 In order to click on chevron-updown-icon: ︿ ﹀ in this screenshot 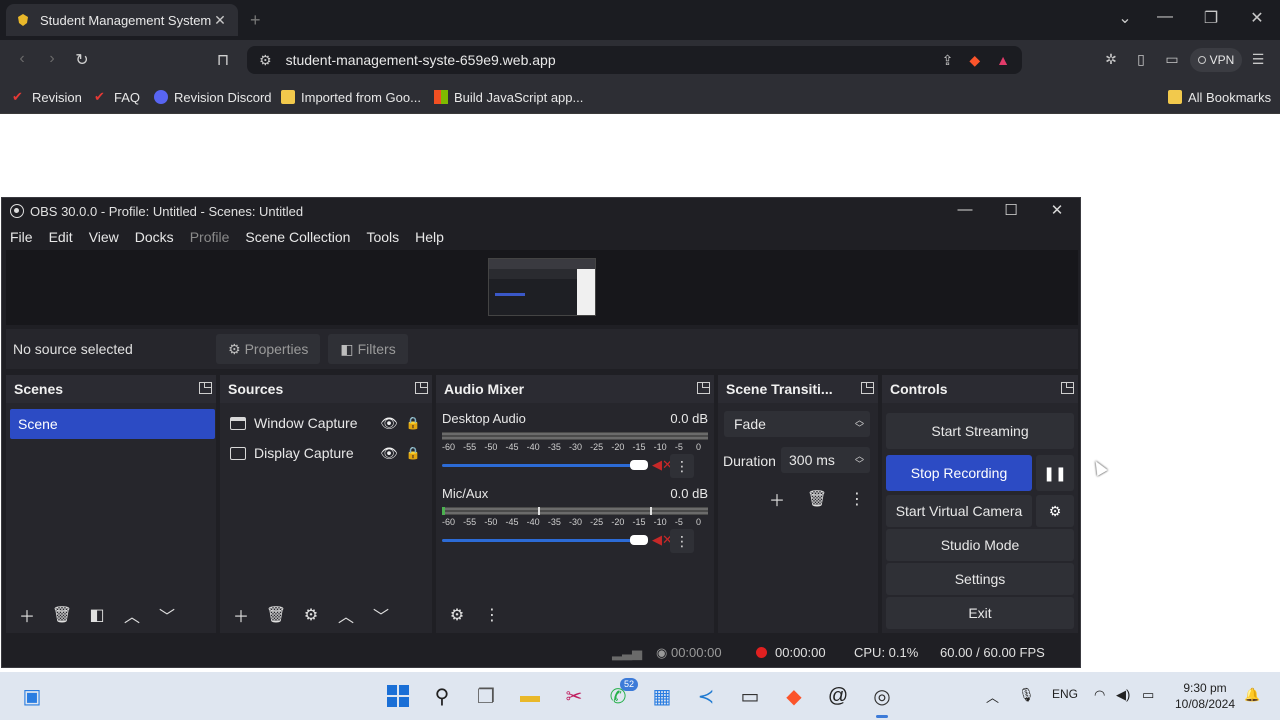, I will do `click(859, 460)`.